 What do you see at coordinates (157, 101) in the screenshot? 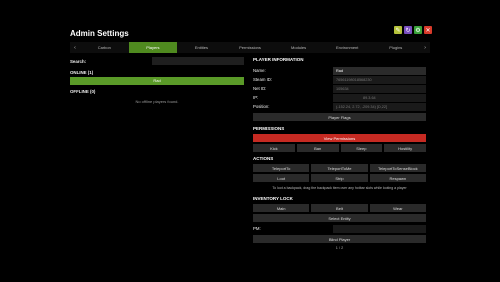
I see `offline-empty-text: No offline players found.` at bounding box center [157, 101].